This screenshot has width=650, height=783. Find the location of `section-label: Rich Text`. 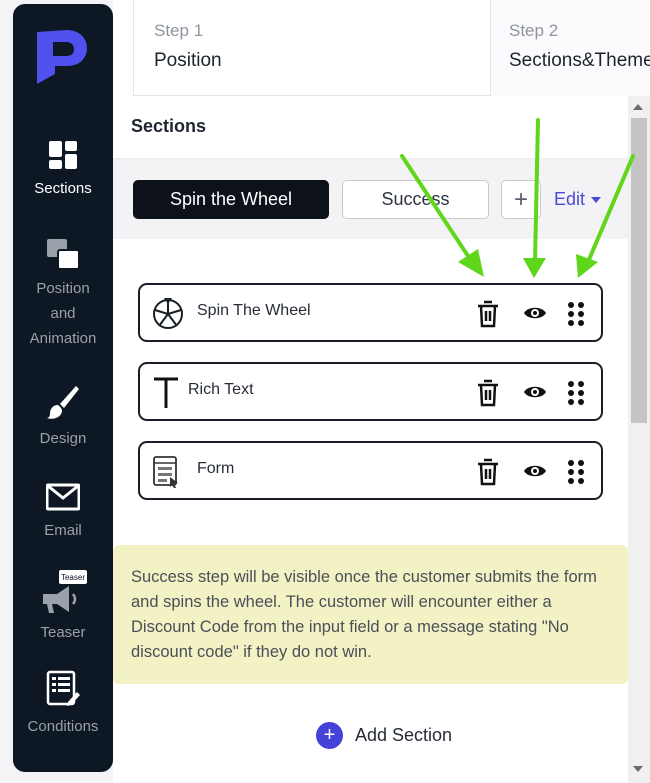

section-label: Rich Text is located at coordinates (221, 389).